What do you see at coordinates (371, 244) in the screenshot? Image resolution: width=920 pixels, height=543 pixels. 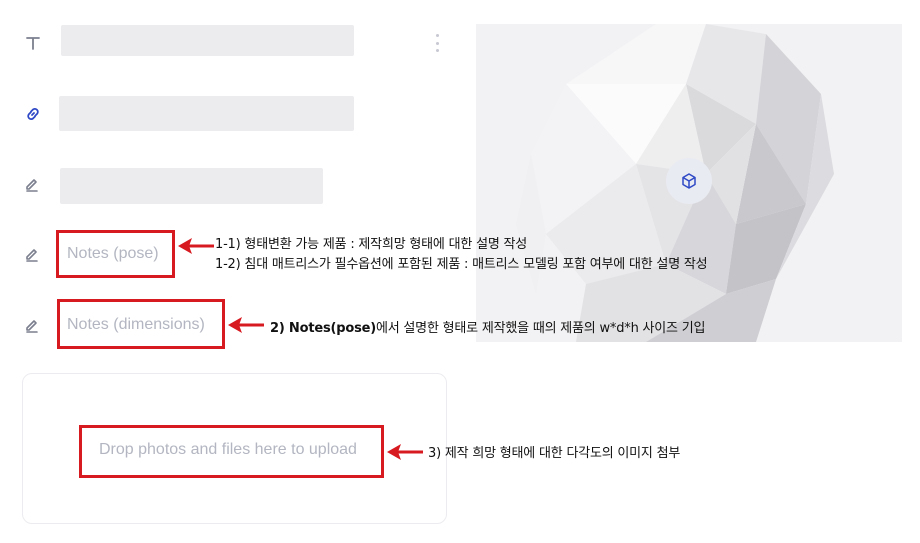 I see `annotation-pose-line1: 1-1) 형태변환 가능 제품 : 제작희망 형태에 대한 설명 작성` at bounding box center [371, 244].